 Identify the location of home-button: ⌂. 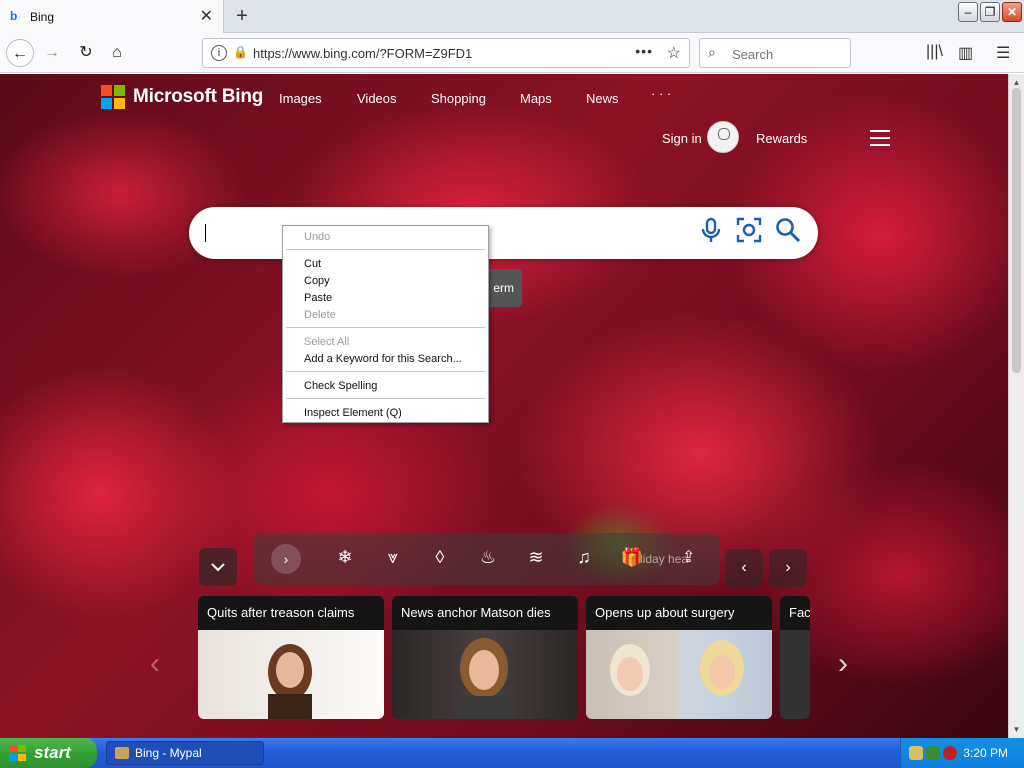
(117, 53).